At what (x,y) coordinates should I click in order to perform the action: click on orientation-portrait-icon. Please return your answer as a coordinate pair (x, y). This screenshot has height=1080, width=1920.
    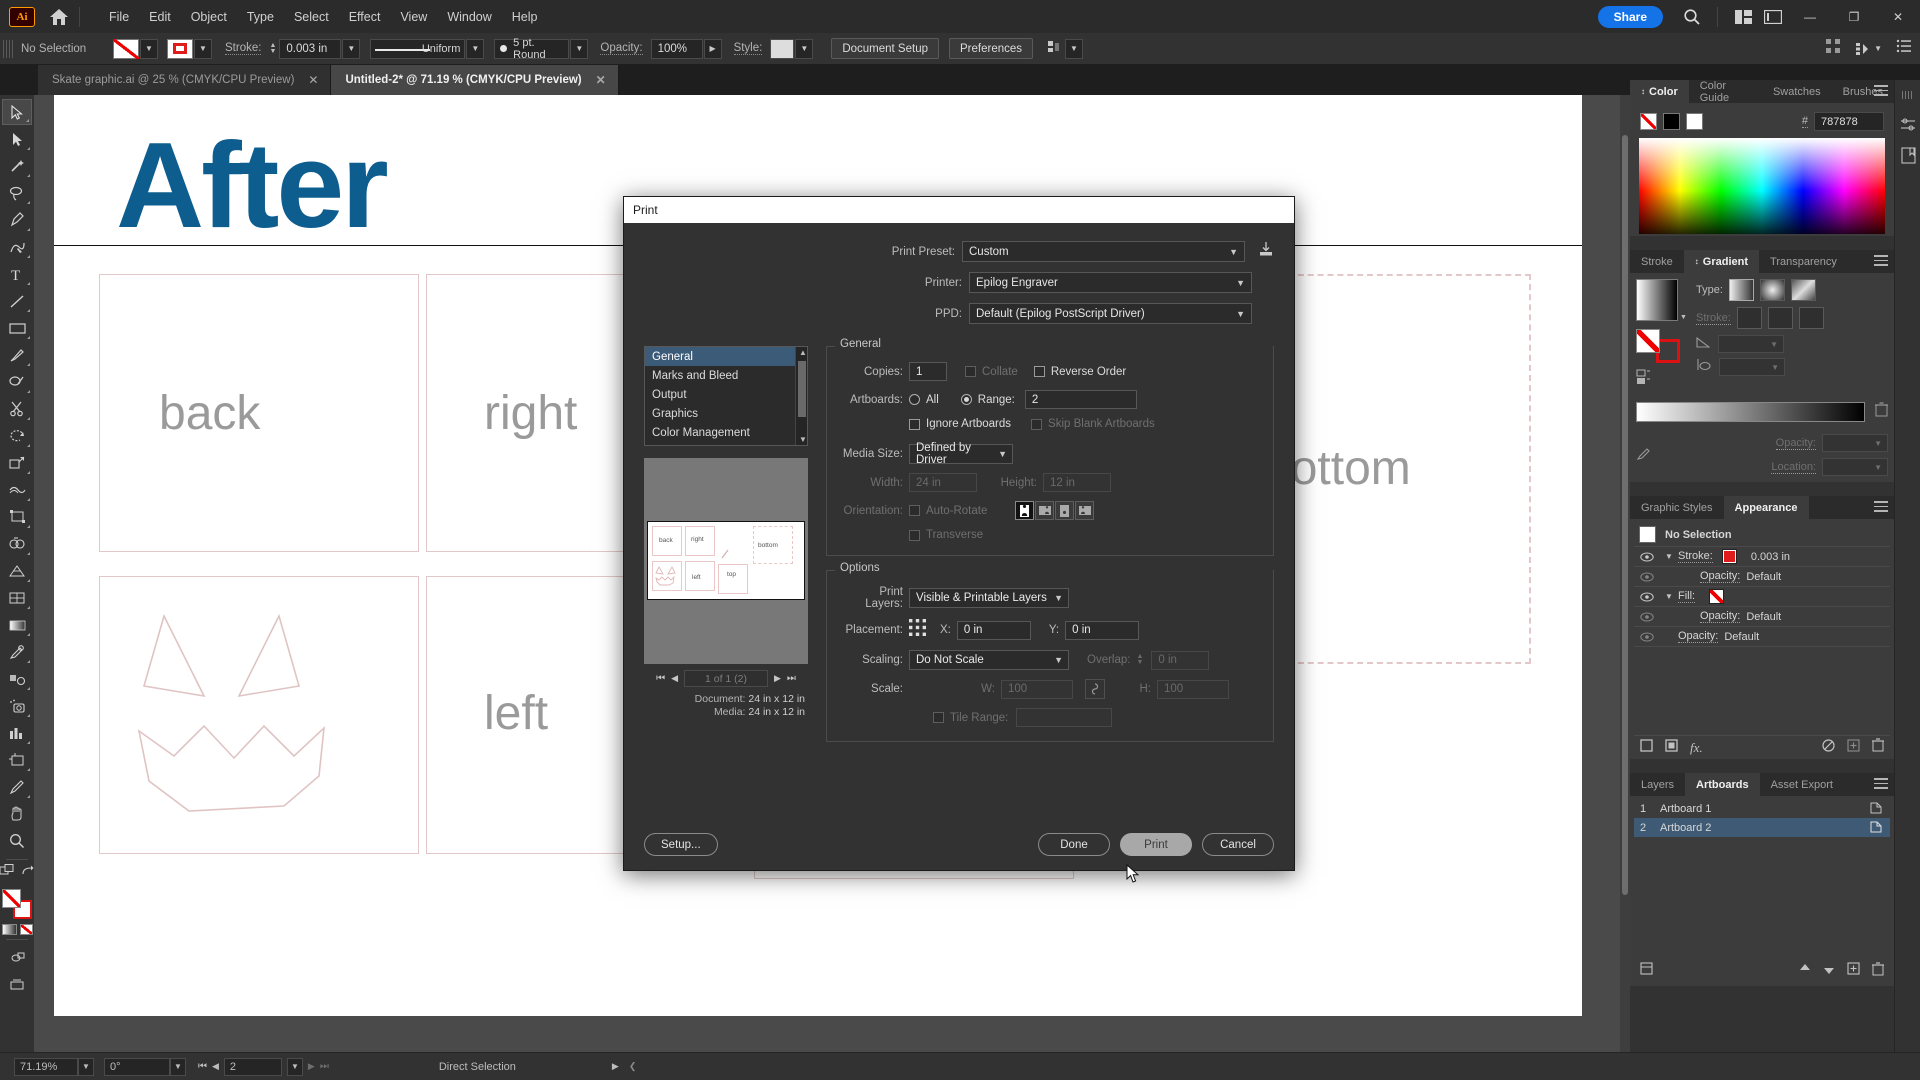
    Looking at the image, I should click on (1025, 510).